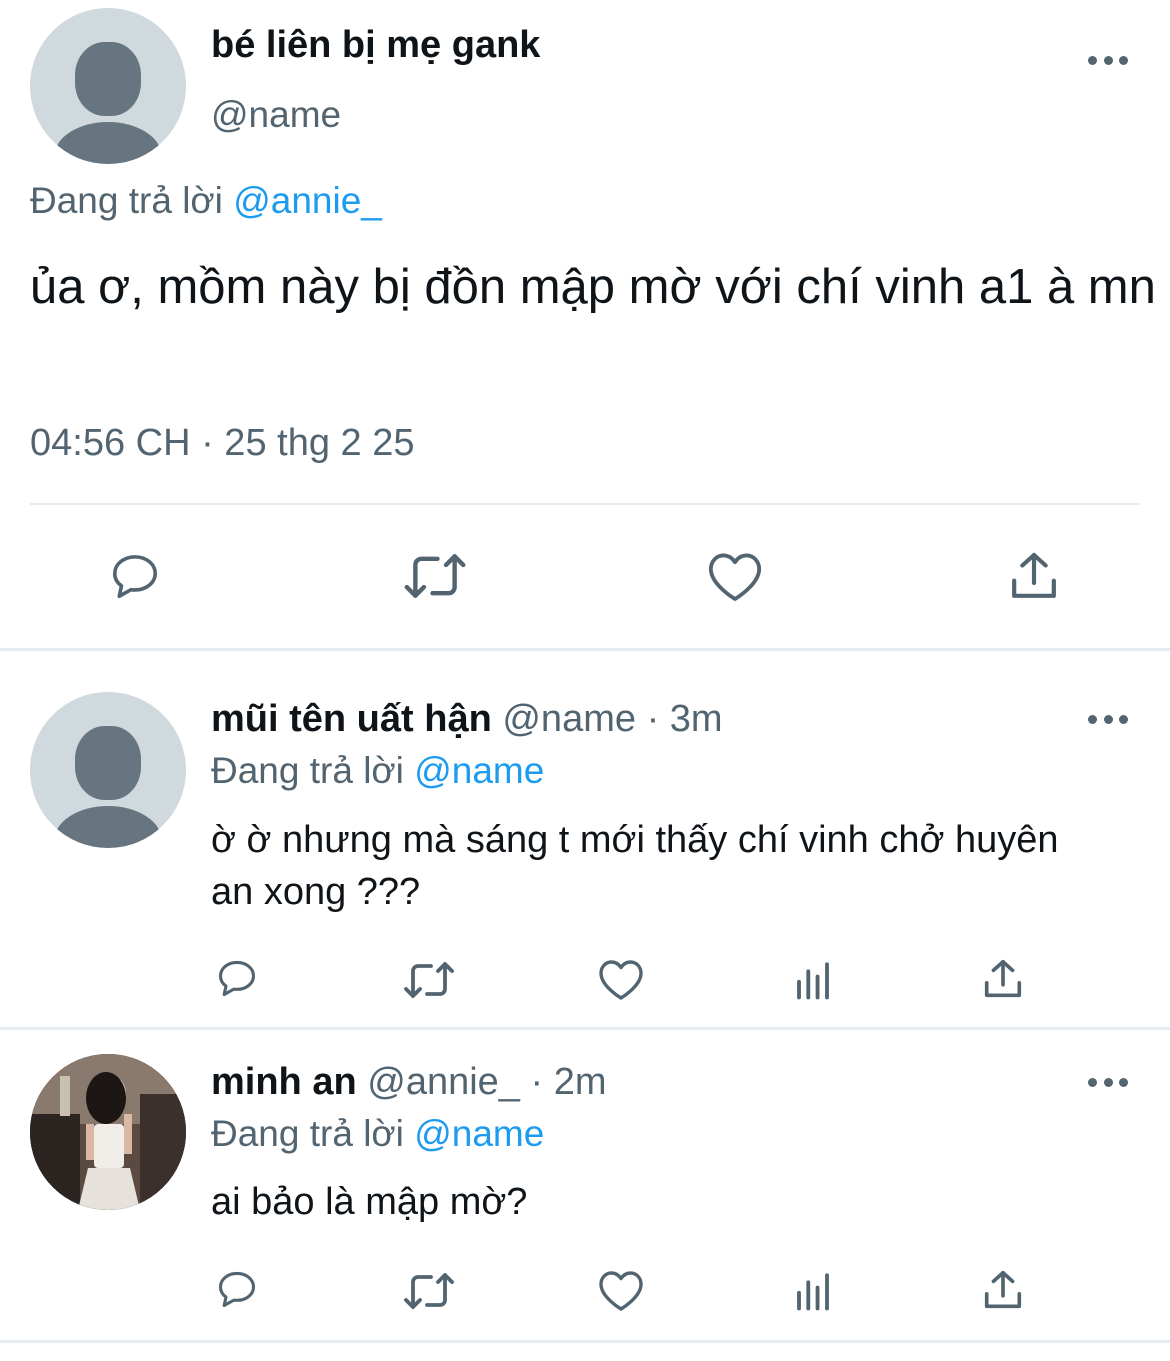  Describe the element at coordinates (351, 719) in the screenshot. I see `display-name: mũi tên uất hận` at that location.